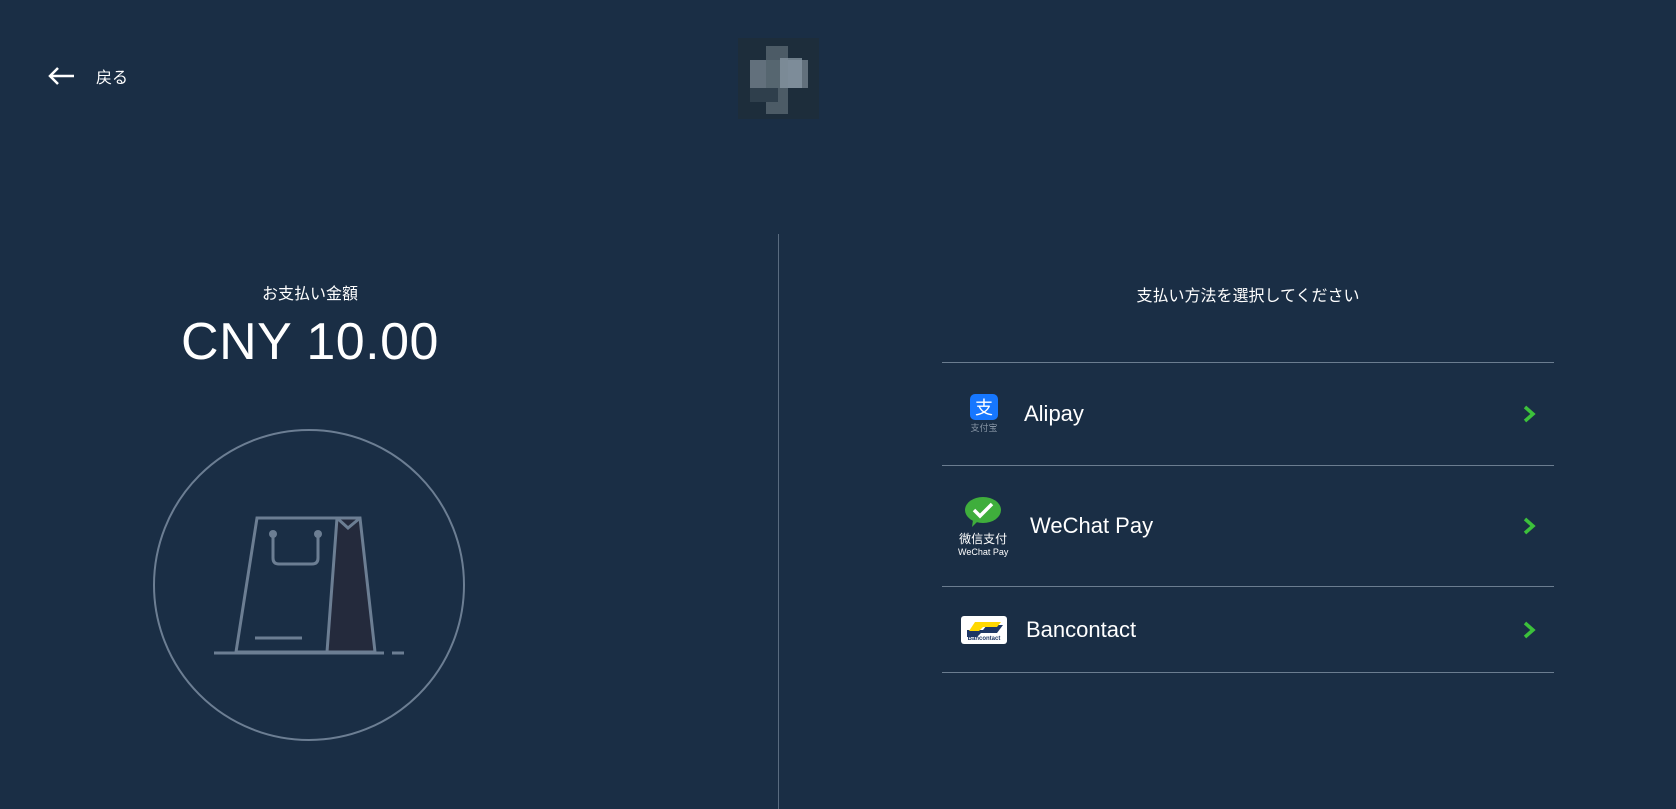 The image size is (1676, 809). I want to click on payment-method-name: Alipay, so click(1054, 413).